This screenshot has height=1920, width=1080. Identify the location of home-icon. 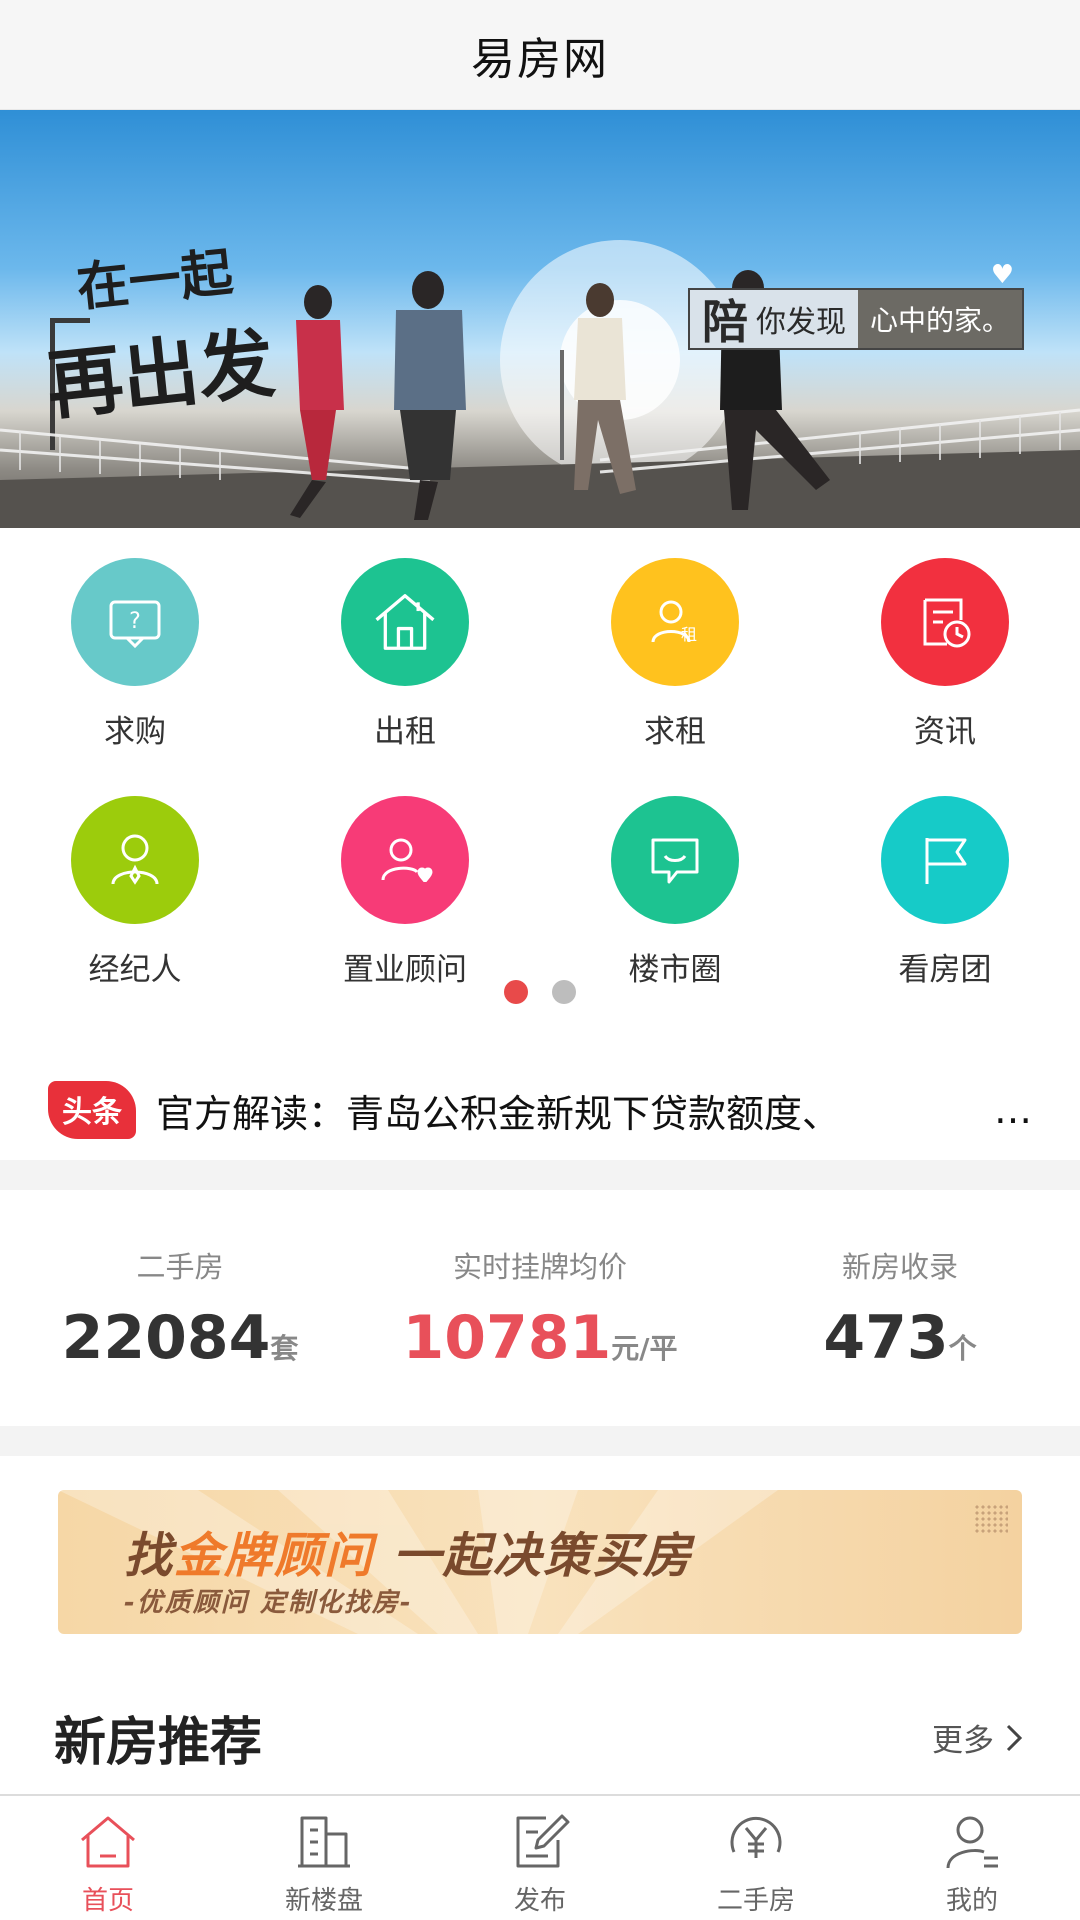
(108, 1842).